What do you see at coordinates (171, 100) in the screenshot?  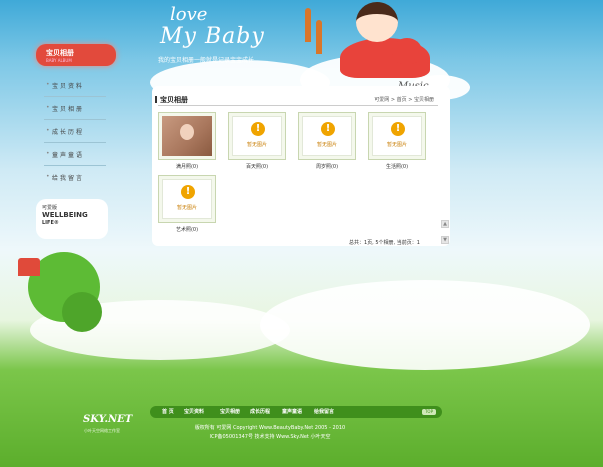 I see `section-title: 宝贝相册` at bounding box center [171, 100].